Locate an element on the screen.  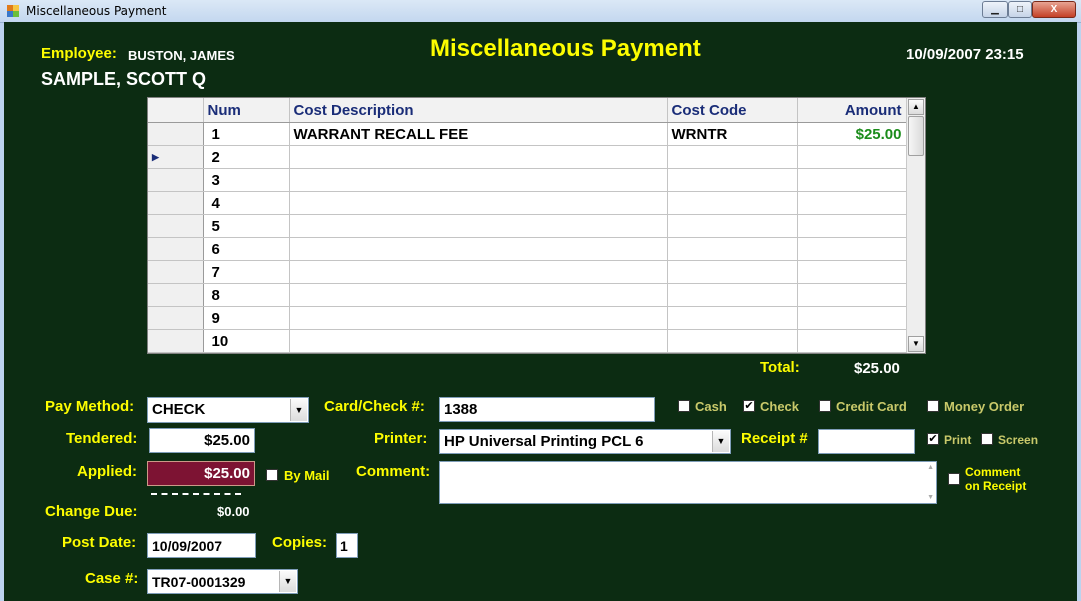
by-mail-checkbox is located at coordinates (272, 475).